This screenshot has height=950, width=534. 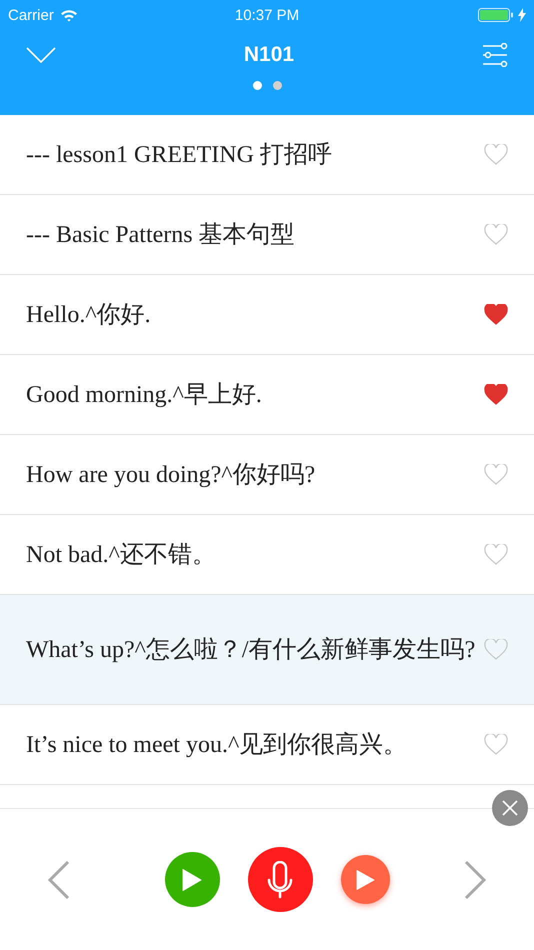 I want to click on phrase-row: --- Basic Patterns 基本句型, so click(x=267, y=235).